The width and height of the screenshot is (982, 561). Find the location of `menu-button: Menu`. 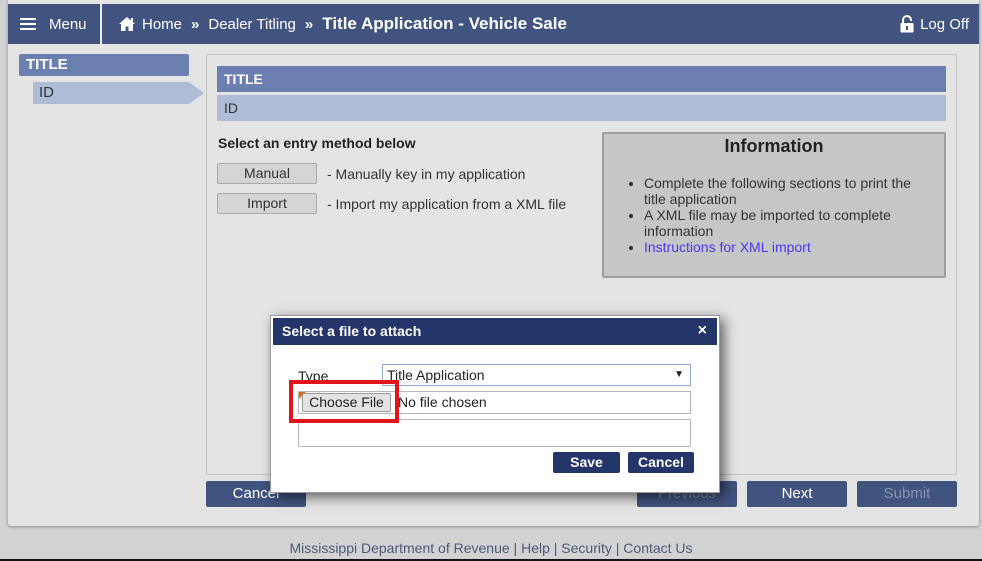

menu-button: Menu is located at coordinates (55, 24).